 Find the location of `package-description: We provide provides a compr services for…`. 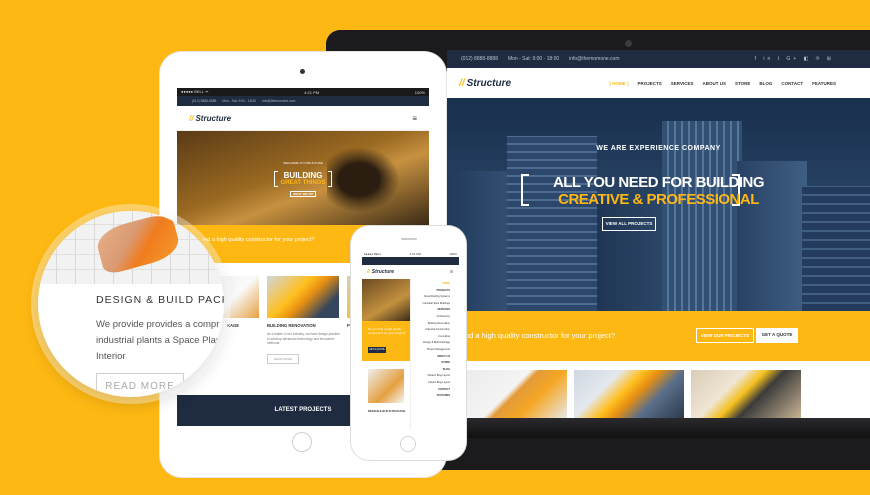

package-description: We provide provides a compr services for… is located at coordinates (160, 340).